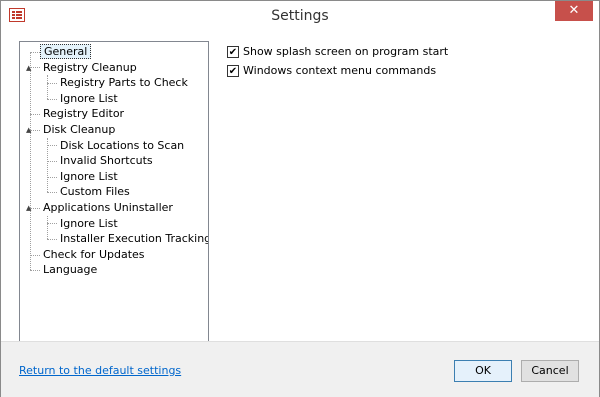 The width and height of the screenshot is (600, 397). I want to click on tree-item-label: Installer Execution Tracking, so click(134, 239).